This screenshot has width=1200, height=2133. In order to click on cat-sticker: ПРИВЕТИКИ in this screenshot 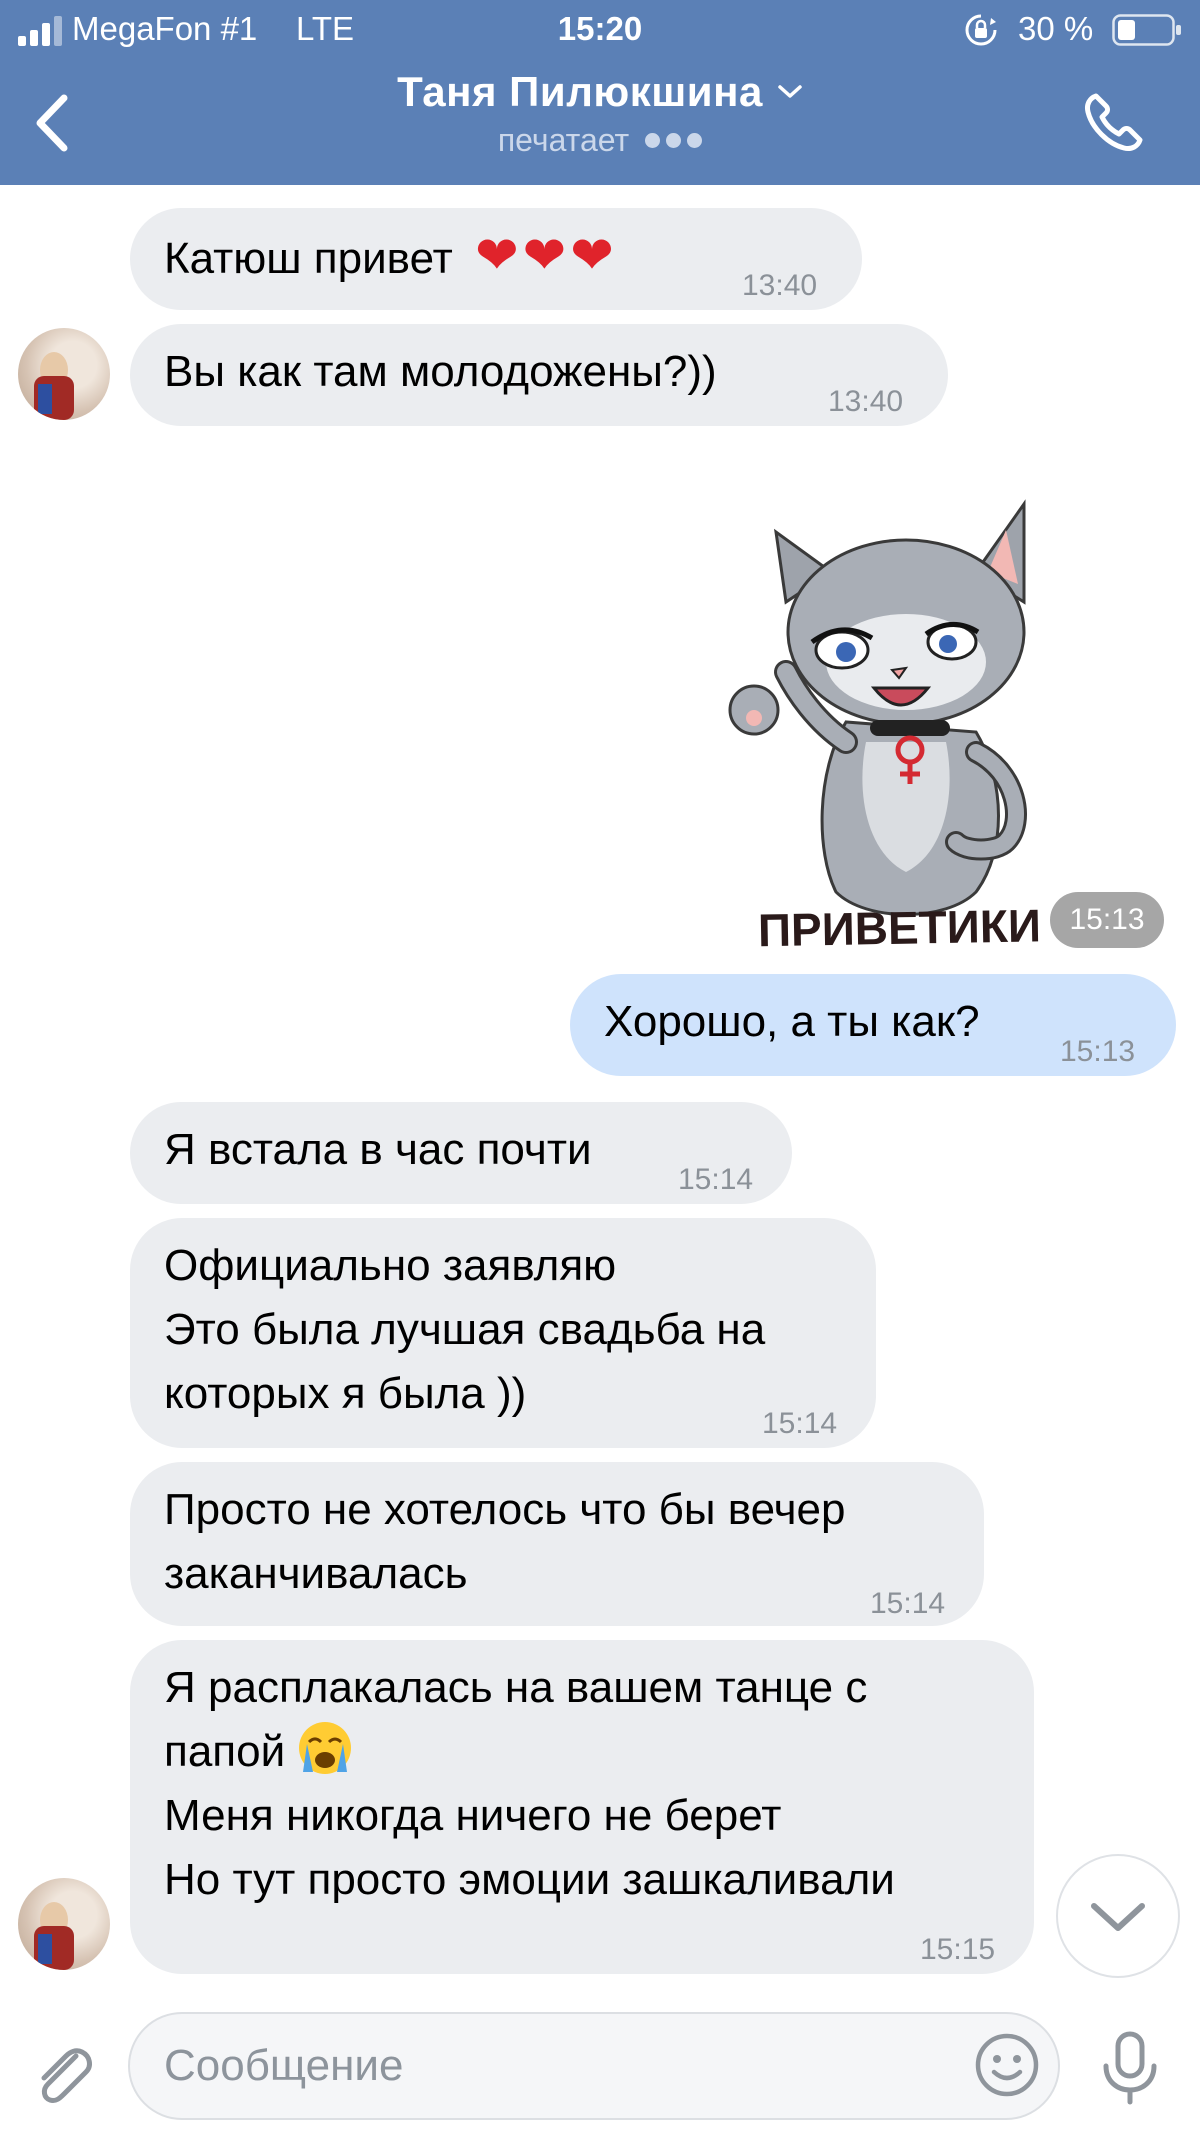, I will do `click(886, 727)`.